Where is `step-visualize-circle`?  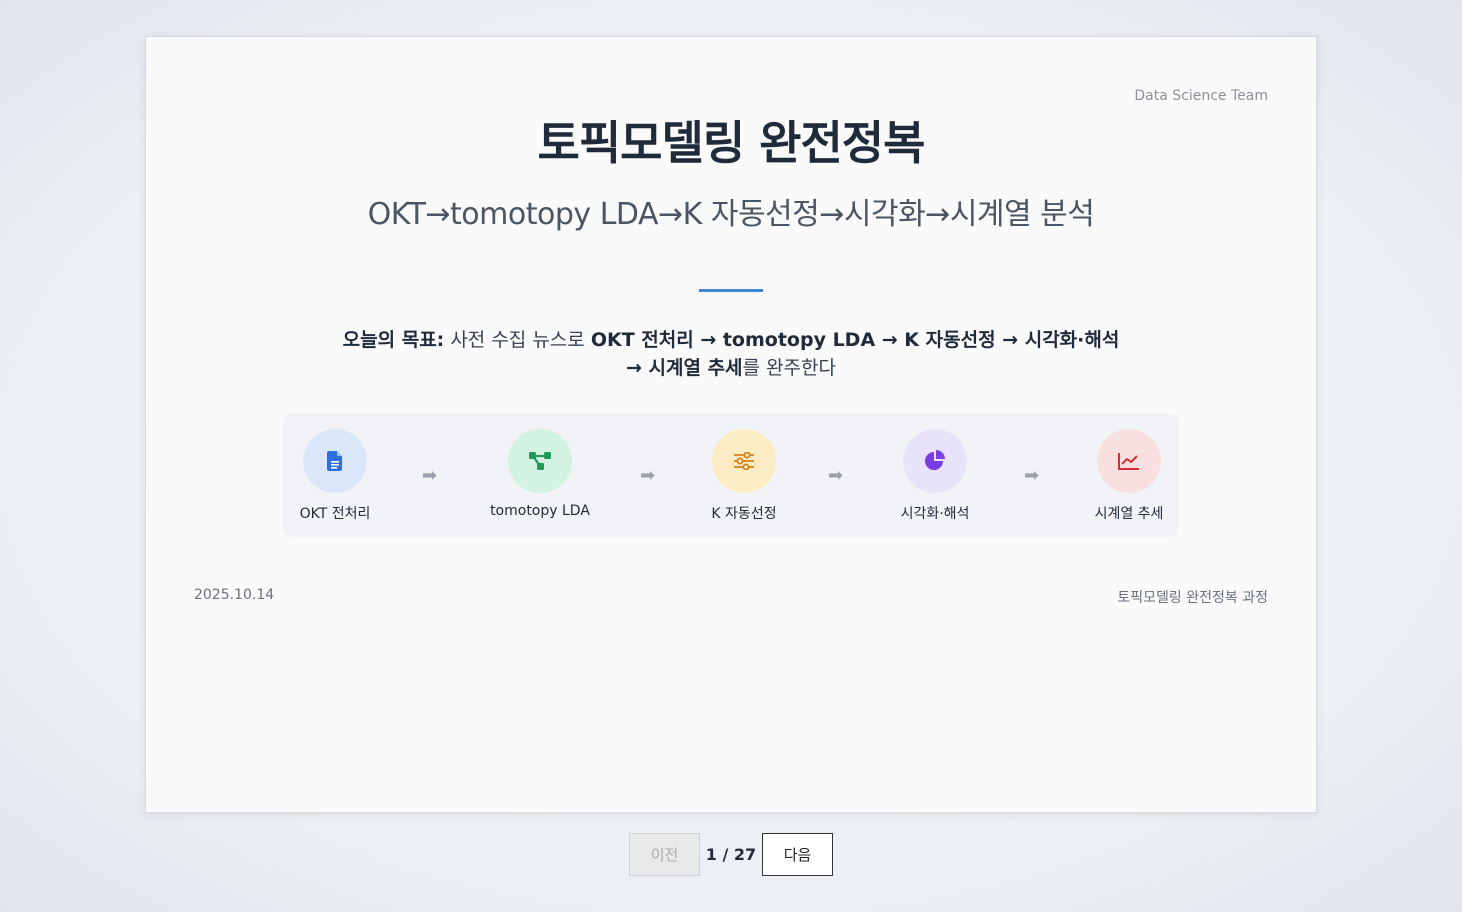 step-visualize-circle is located at coordinates (935, 461).